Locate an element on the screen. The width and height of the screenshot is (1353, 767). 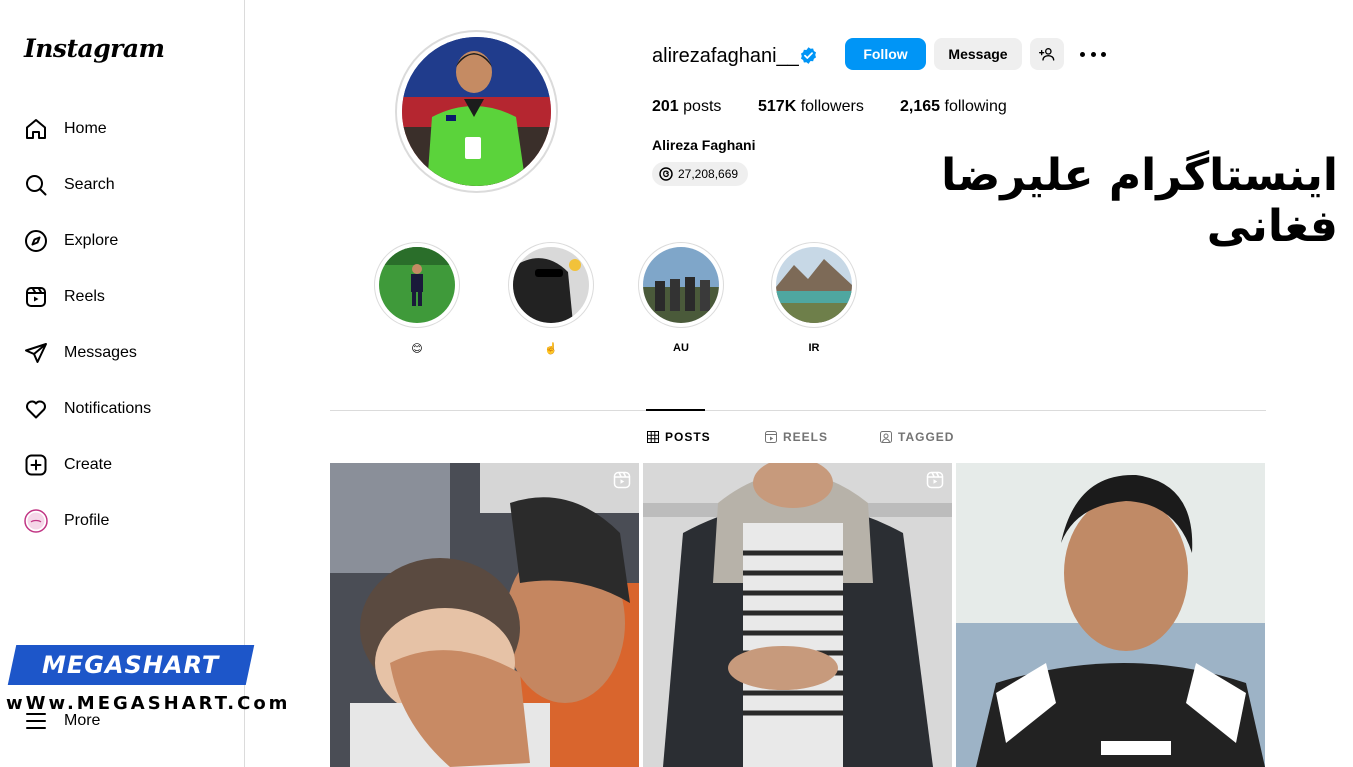
sidebar-item-label: Messages is located at coordinates (100, 352).